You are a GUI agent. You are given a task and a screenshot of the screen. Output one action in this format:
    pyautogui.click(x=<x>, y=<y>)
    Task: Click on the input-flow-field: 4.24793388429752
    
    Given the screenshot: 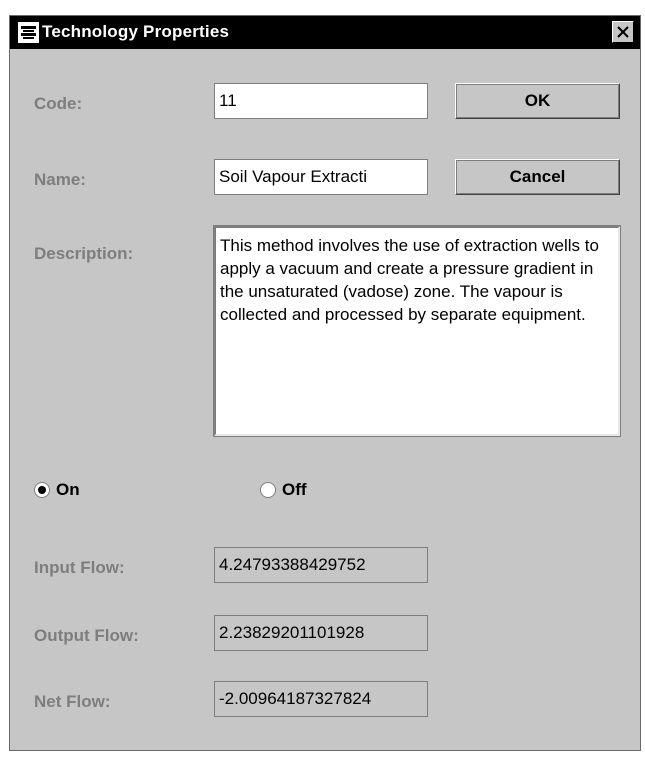 What is the action you would take?
    pyautogui.click(x=321, y=565)
    